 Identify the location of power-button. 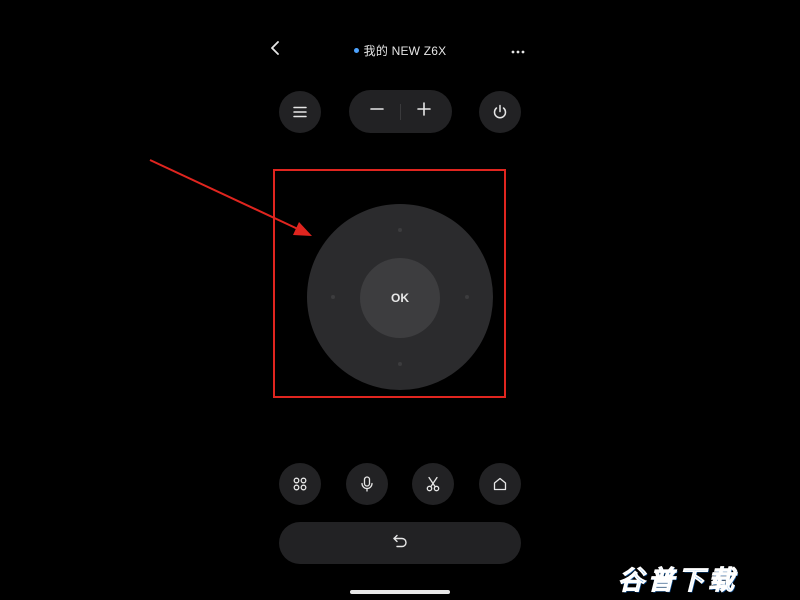
(500, 112).